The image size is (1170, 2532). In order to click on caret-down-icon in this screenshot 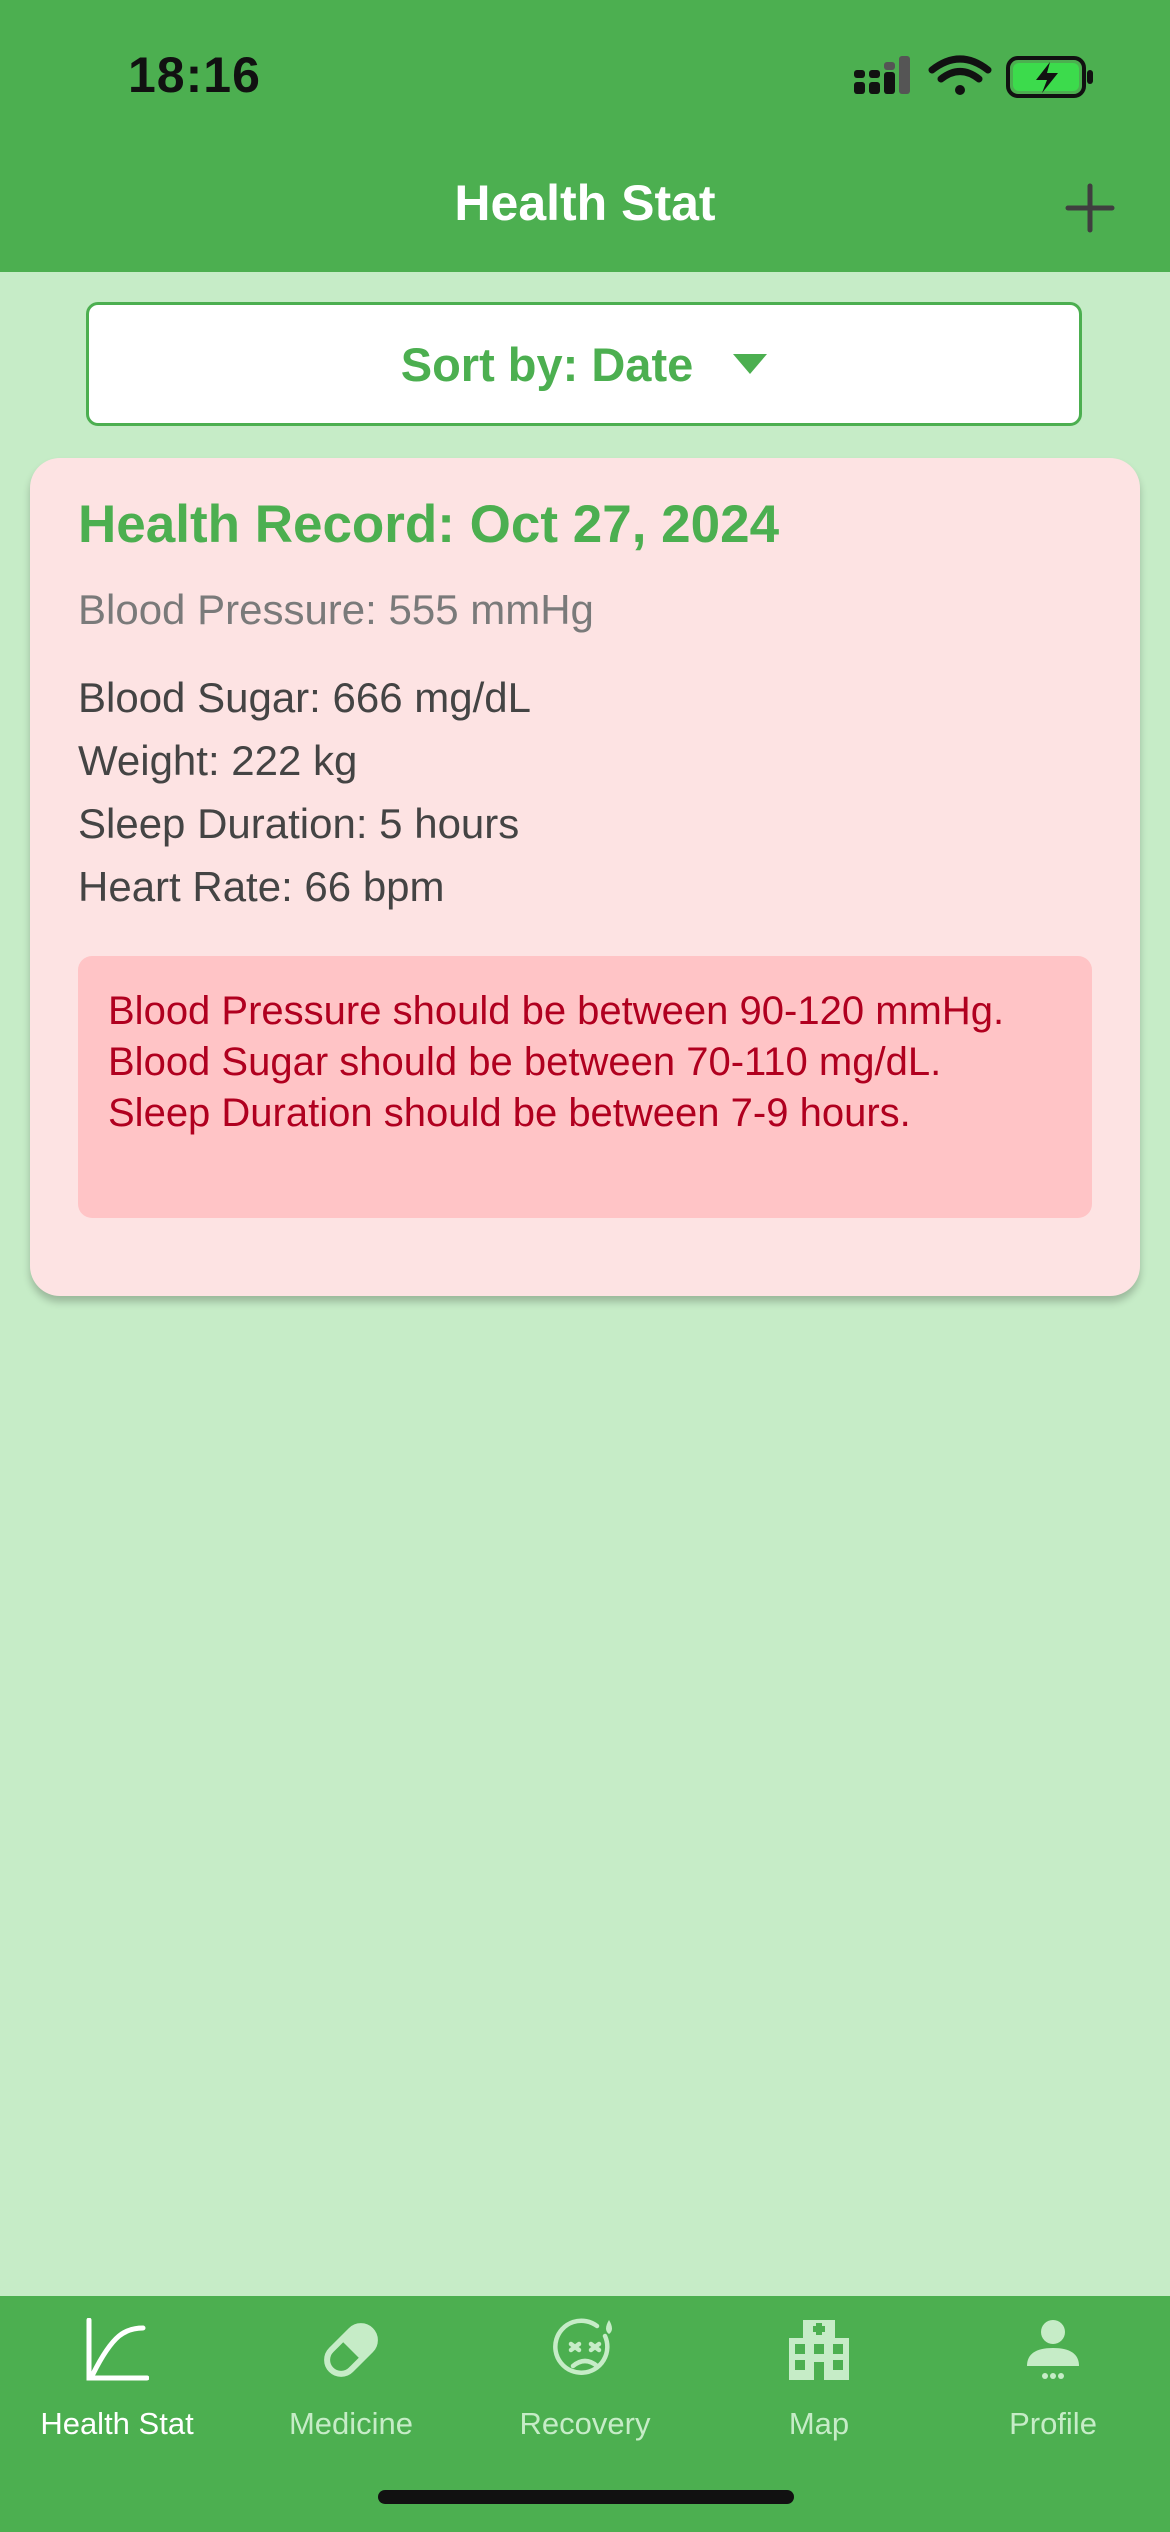, I will do `click(750, 364)`.